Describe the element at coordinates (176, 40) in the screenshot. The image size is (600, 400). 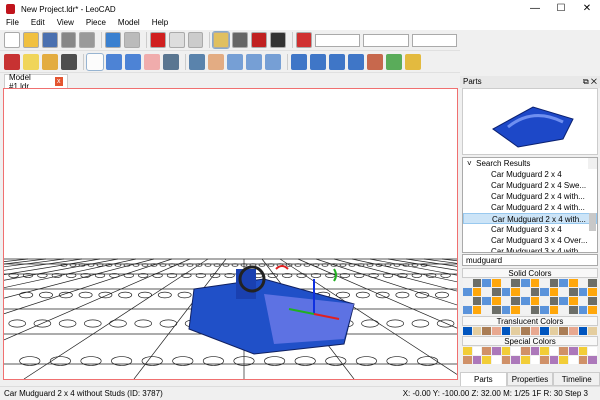
I see `copy-icon` at that location.